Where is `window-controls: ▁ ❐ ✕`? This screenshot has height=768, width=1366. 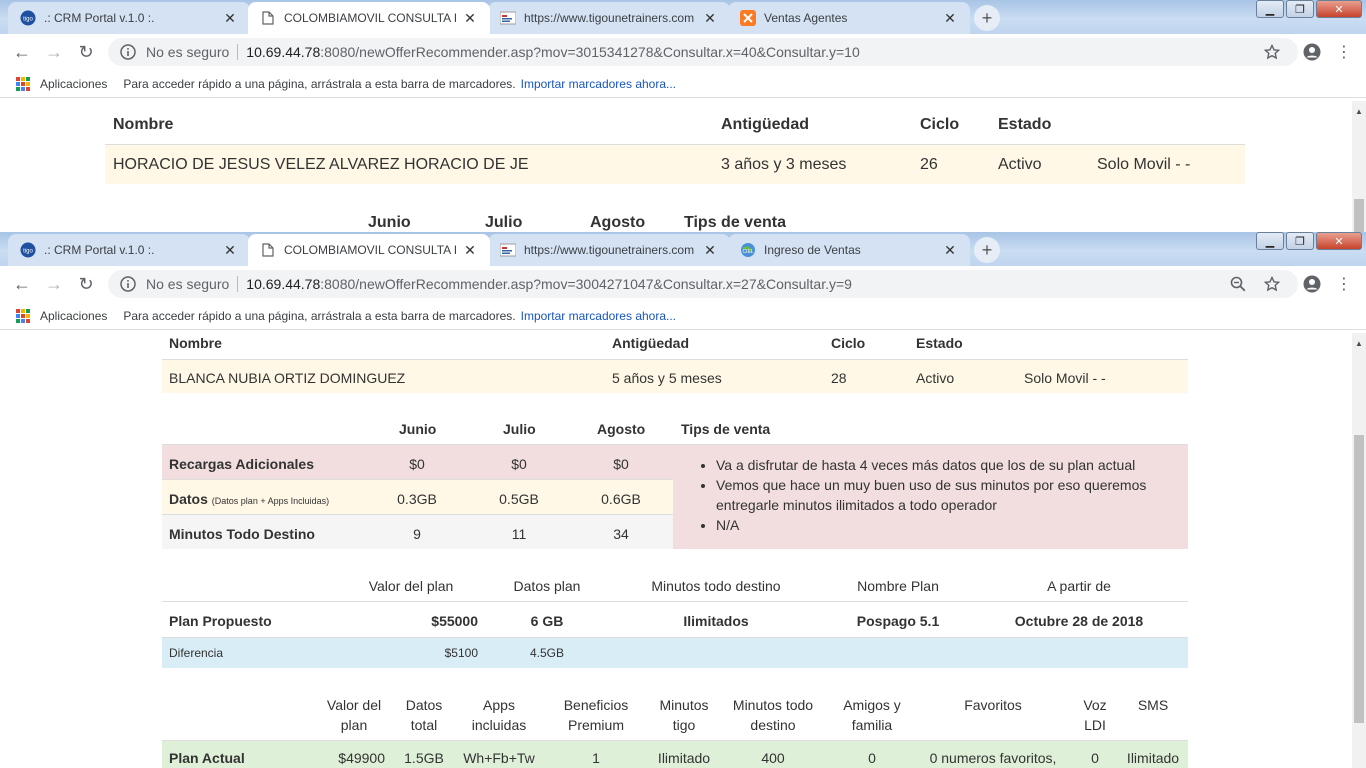 window-controls: ▁ ❐ ✕ is located at coordinates (1308, 9).